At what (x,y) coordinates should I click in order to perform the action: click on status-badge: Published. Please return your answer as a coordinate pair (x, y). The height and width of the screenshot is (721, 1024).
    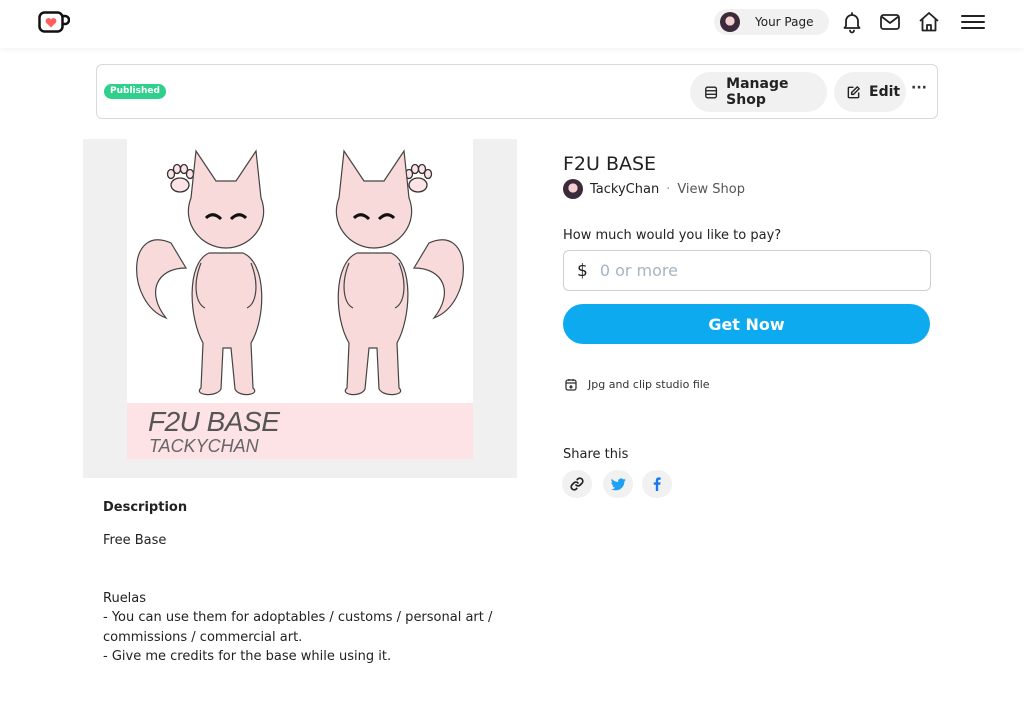
    Looking at the image, I should click on (135, 91).